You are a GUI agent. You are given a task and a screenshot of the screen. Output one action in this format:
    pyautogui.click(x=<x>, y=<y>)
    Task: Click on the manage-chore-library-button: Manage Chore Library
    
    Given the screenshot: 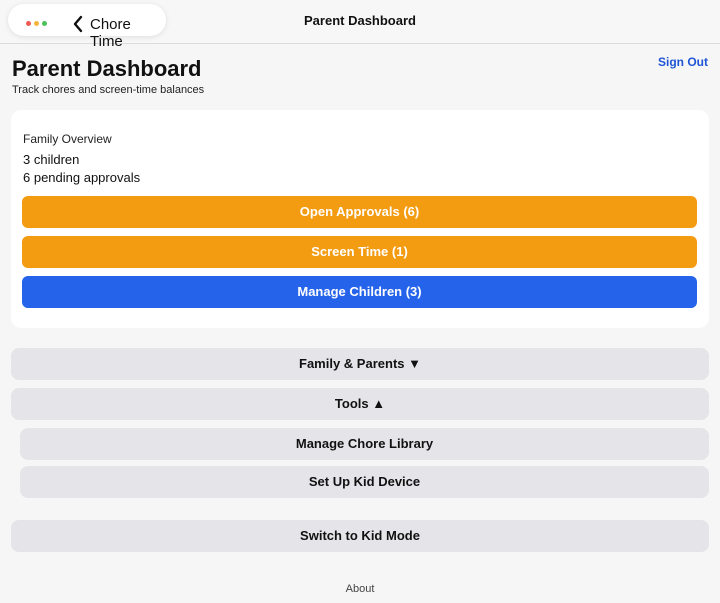 What is the action you would take?
    pyautogui.click(x=364, y=444)
    